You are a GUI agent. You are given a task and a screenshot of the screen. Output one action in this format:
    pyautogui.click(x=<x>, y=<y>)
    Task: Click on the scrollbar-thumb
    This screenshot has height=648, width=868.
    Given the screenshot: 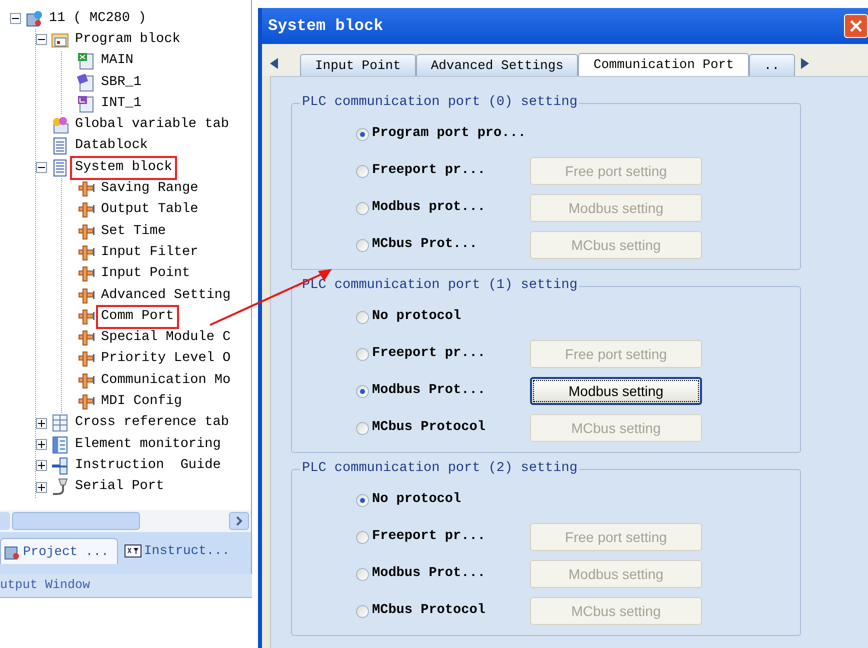 What is the action you would take?
    pyautogui.click(x=76, y=521)
    